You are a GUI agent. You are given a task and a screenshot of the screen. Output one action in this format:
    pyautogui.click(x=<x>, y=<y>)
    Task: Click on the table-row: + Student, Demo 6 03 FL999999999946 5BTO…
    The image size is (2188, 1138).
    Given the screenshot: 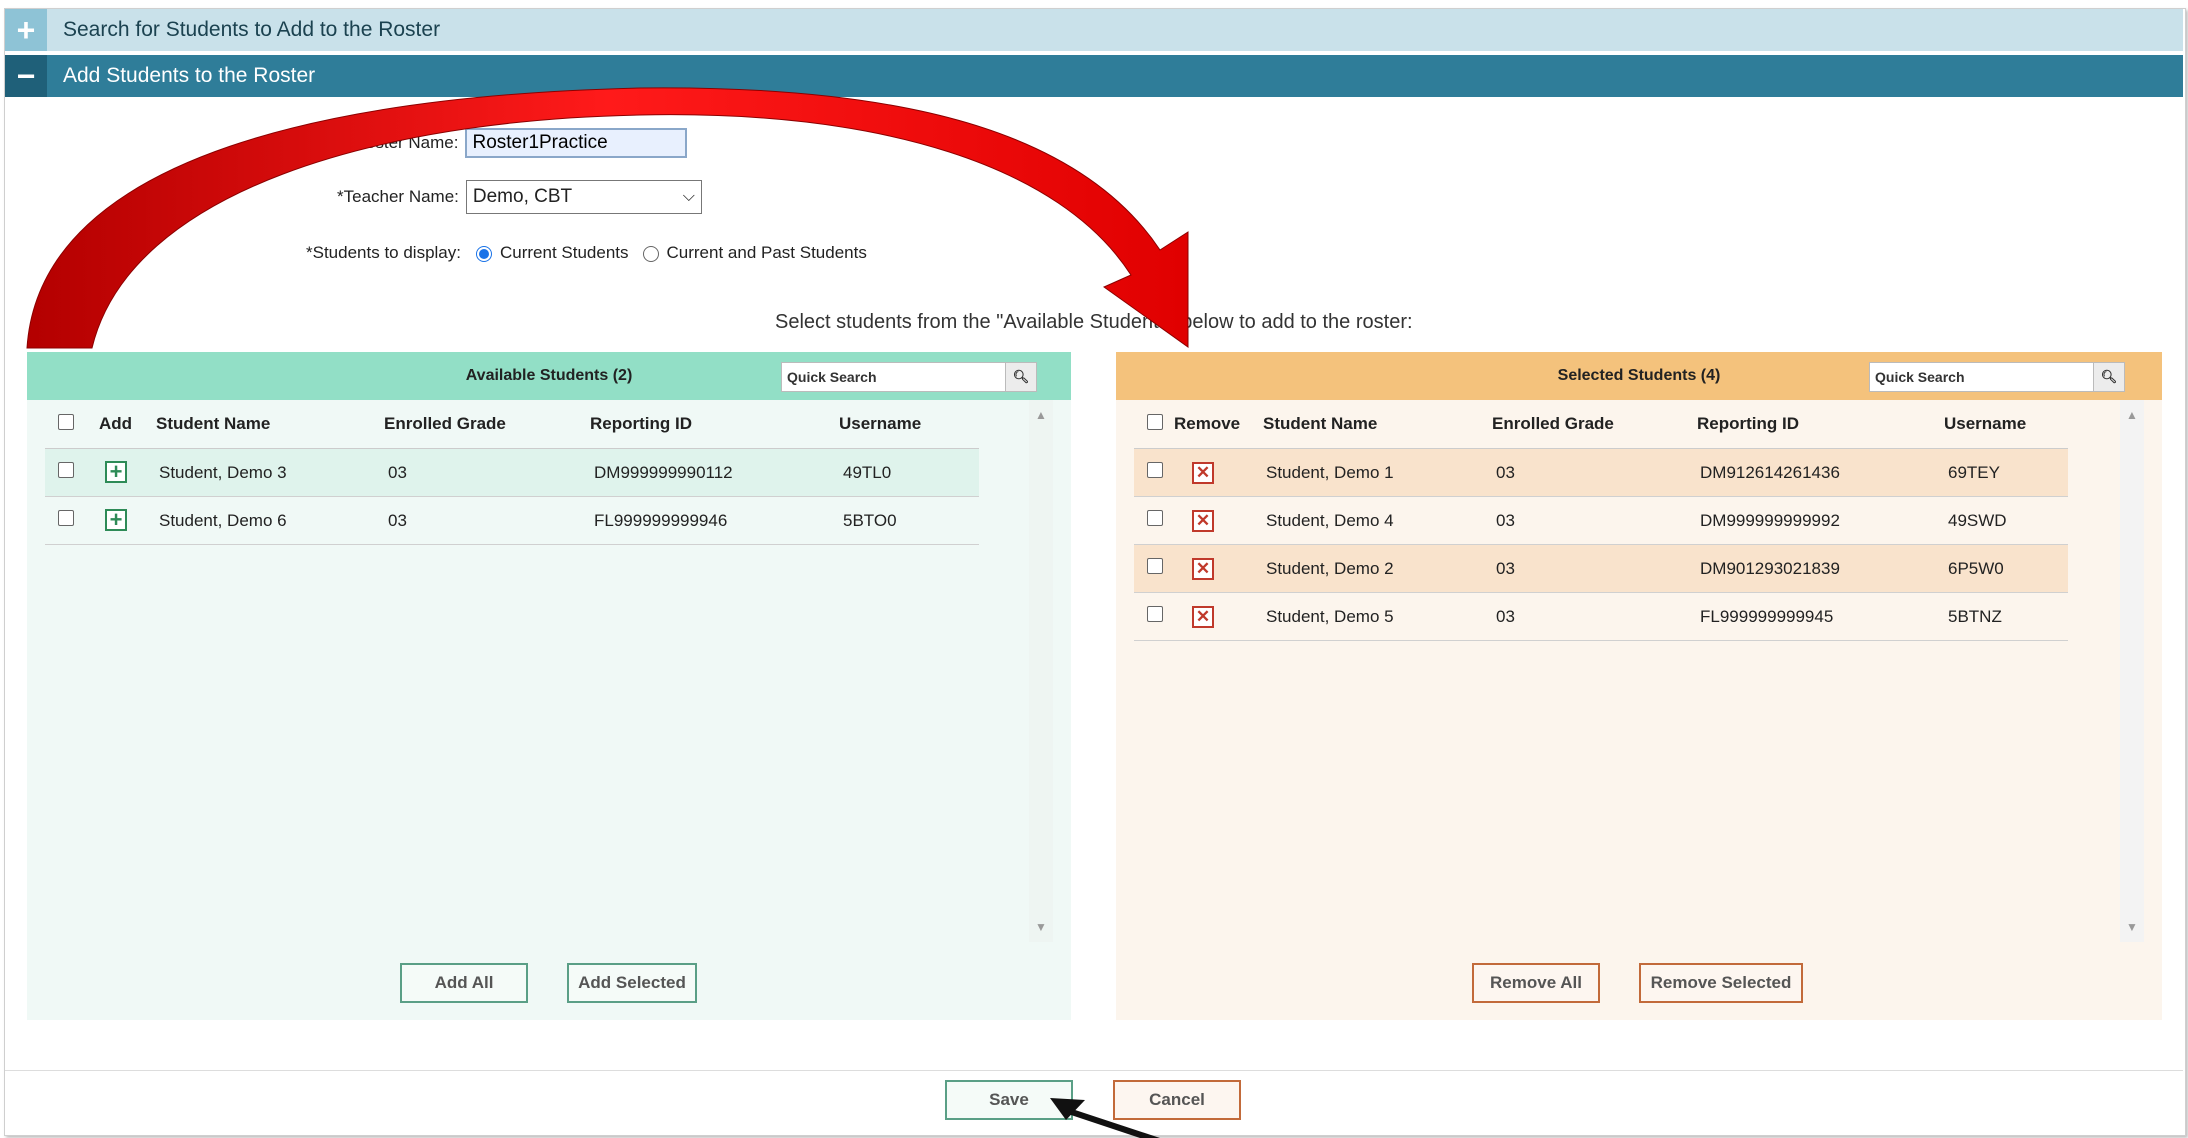 What is the action you would take?
    pyautogui.click(x=512, y=521)
    